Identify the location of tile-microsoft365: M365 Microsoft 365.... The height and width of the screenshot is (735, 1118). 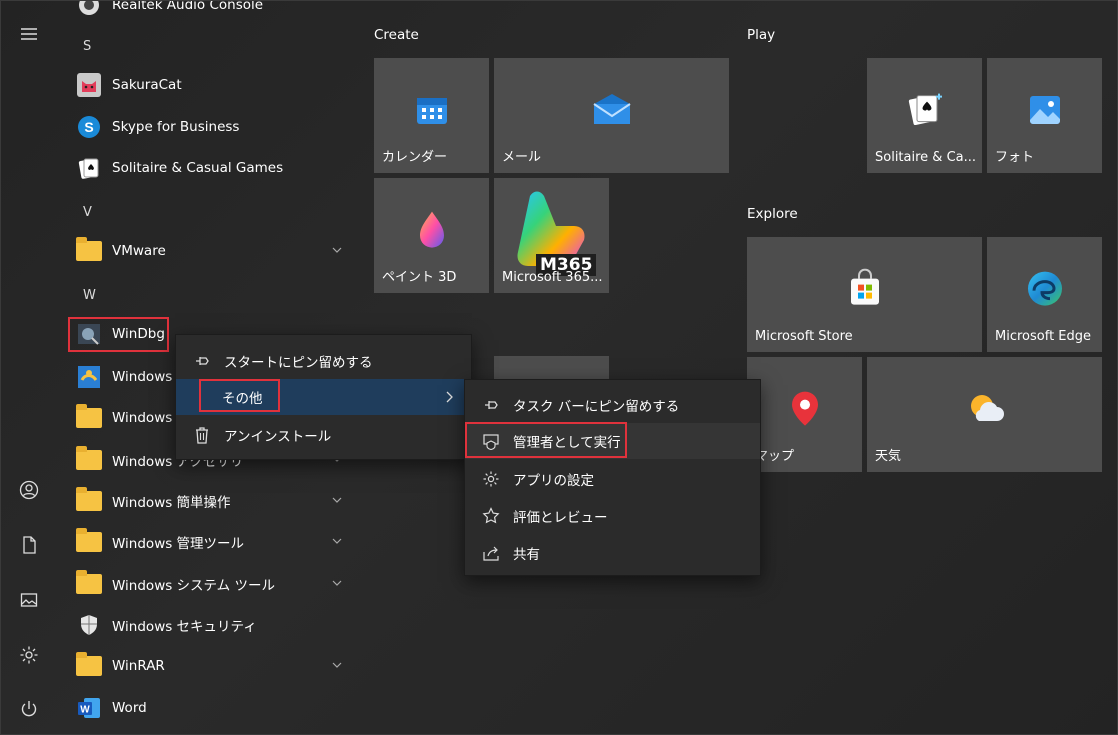
(551, 235).